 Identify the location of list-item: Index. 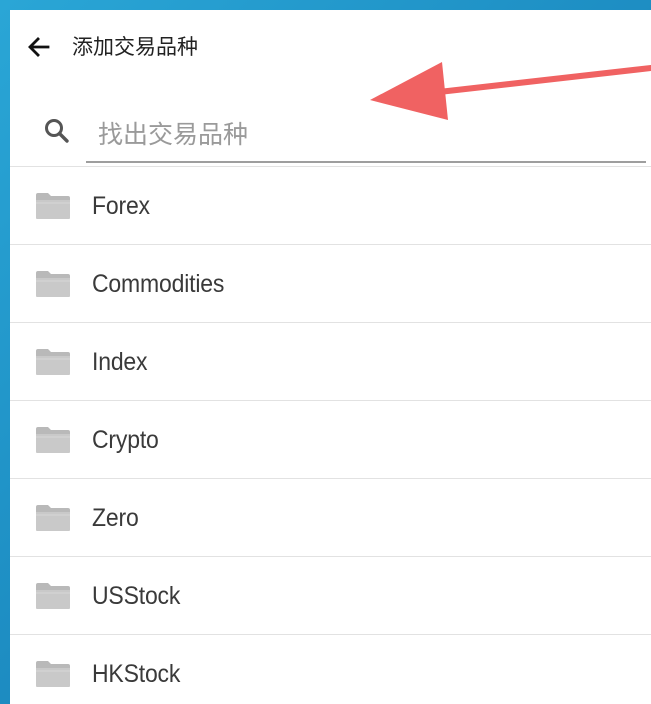
(330, 362).